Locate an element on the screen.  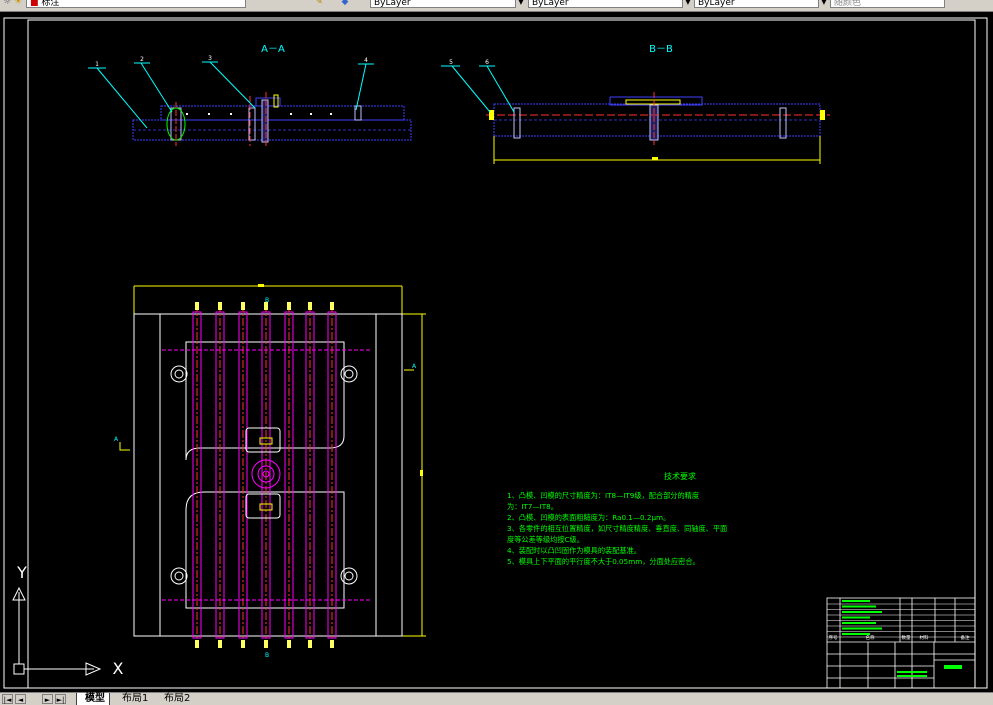
plan-lower-punch is located at coordinates (263, 506).